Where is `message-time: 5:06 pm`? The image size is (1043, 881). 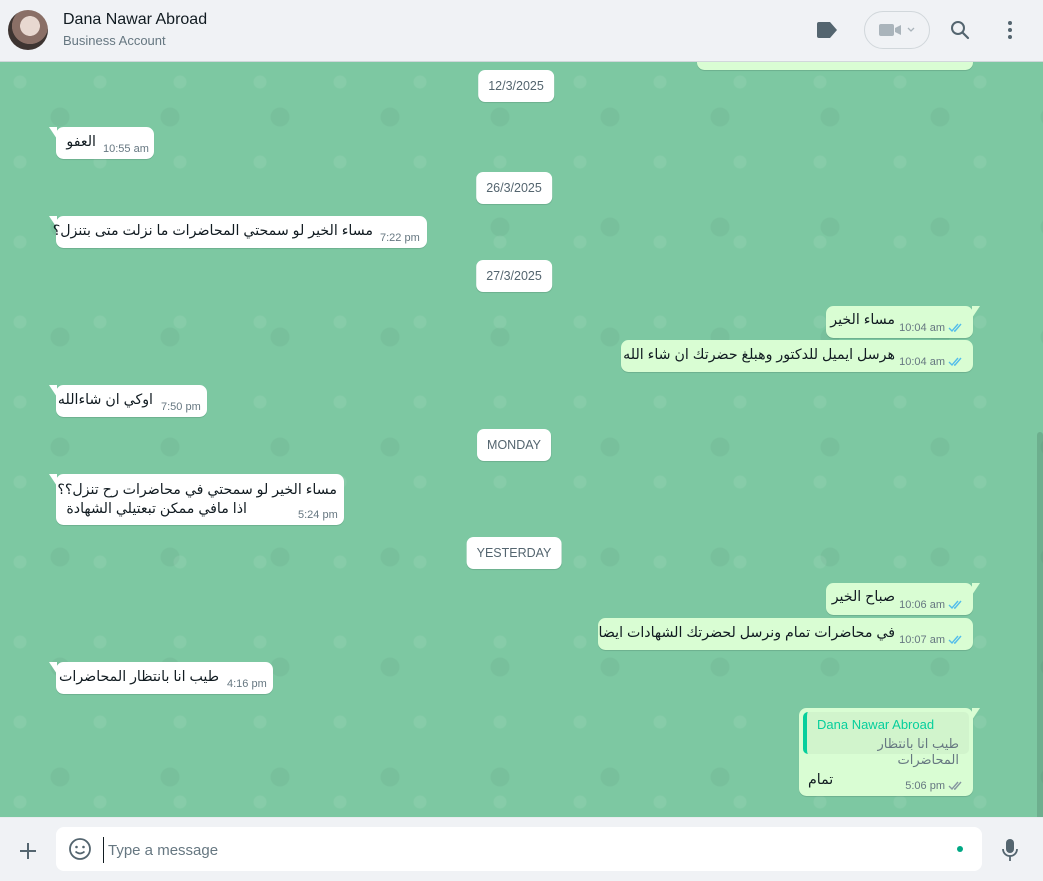
message-time: 5:06 pm is located at coordinates (934, 786).